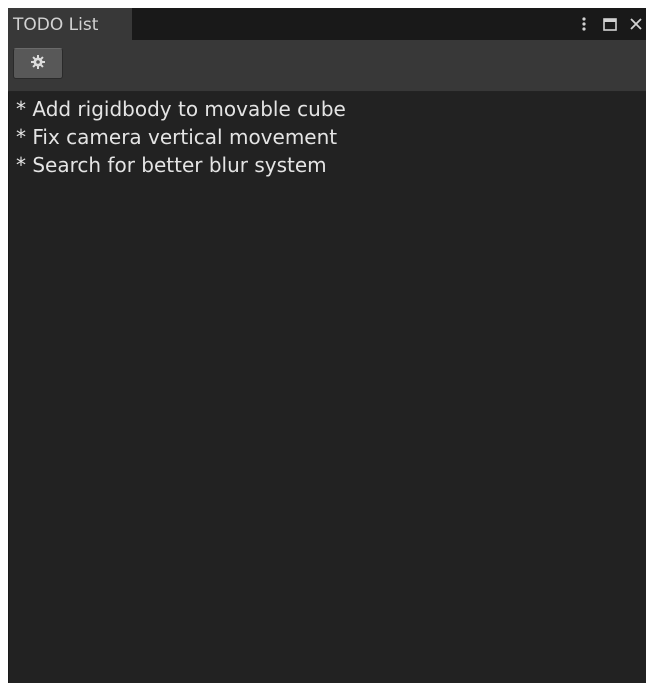  Describe the element at coordinates (181, 109) in the screenshot. I see `todo-item: * Add rigidbody to movable cube` at that location.